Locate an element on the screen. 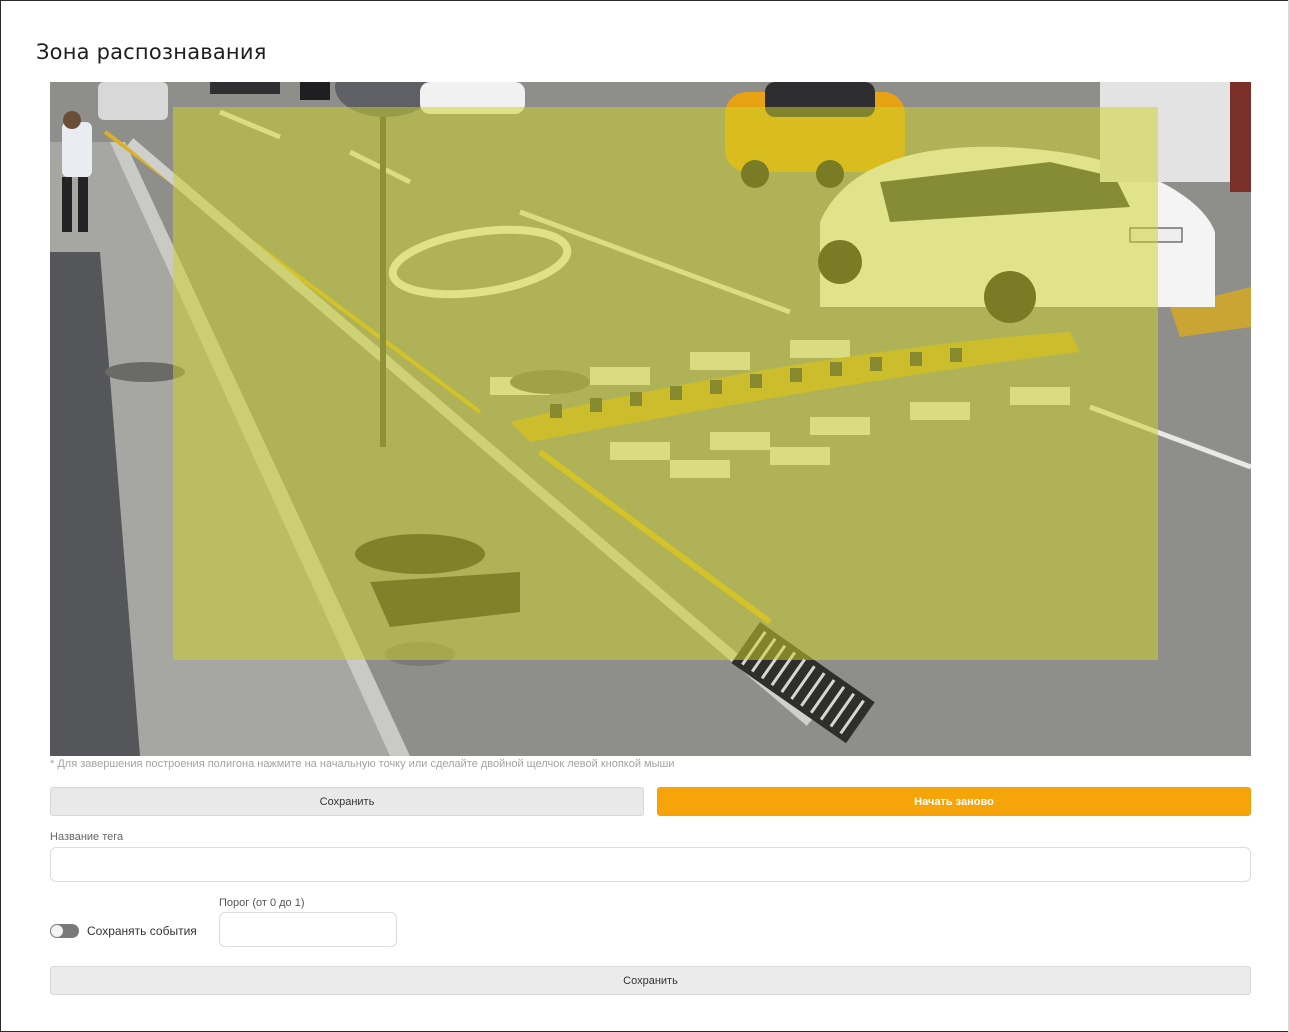 Image resolution: width=1290 pixels, height=1032 pixels. save-events-label: Сохранять события is located at coordinates (142, 931).